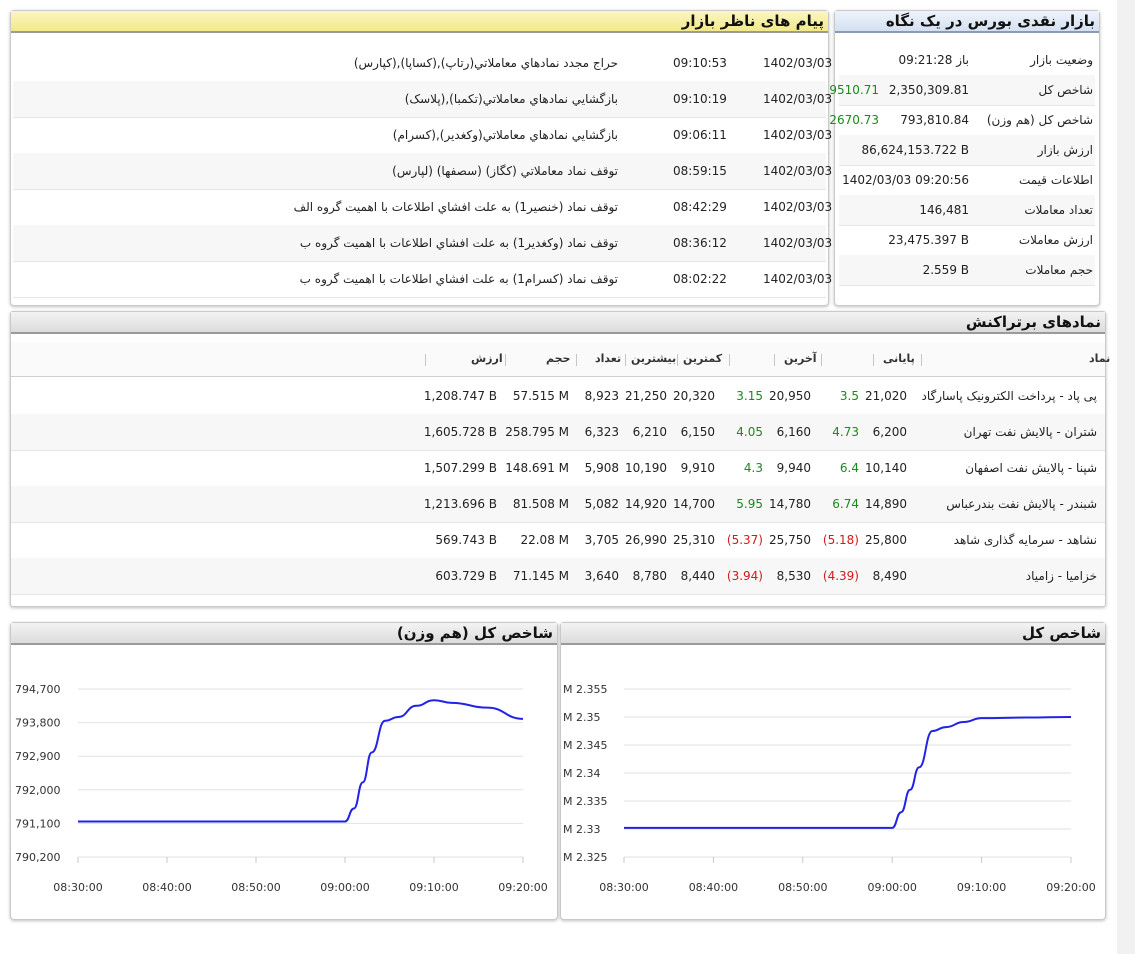 The width and height of the screenshot is (1135, 954). I want to click on message-time: 08:59:15, so click(700, 171).